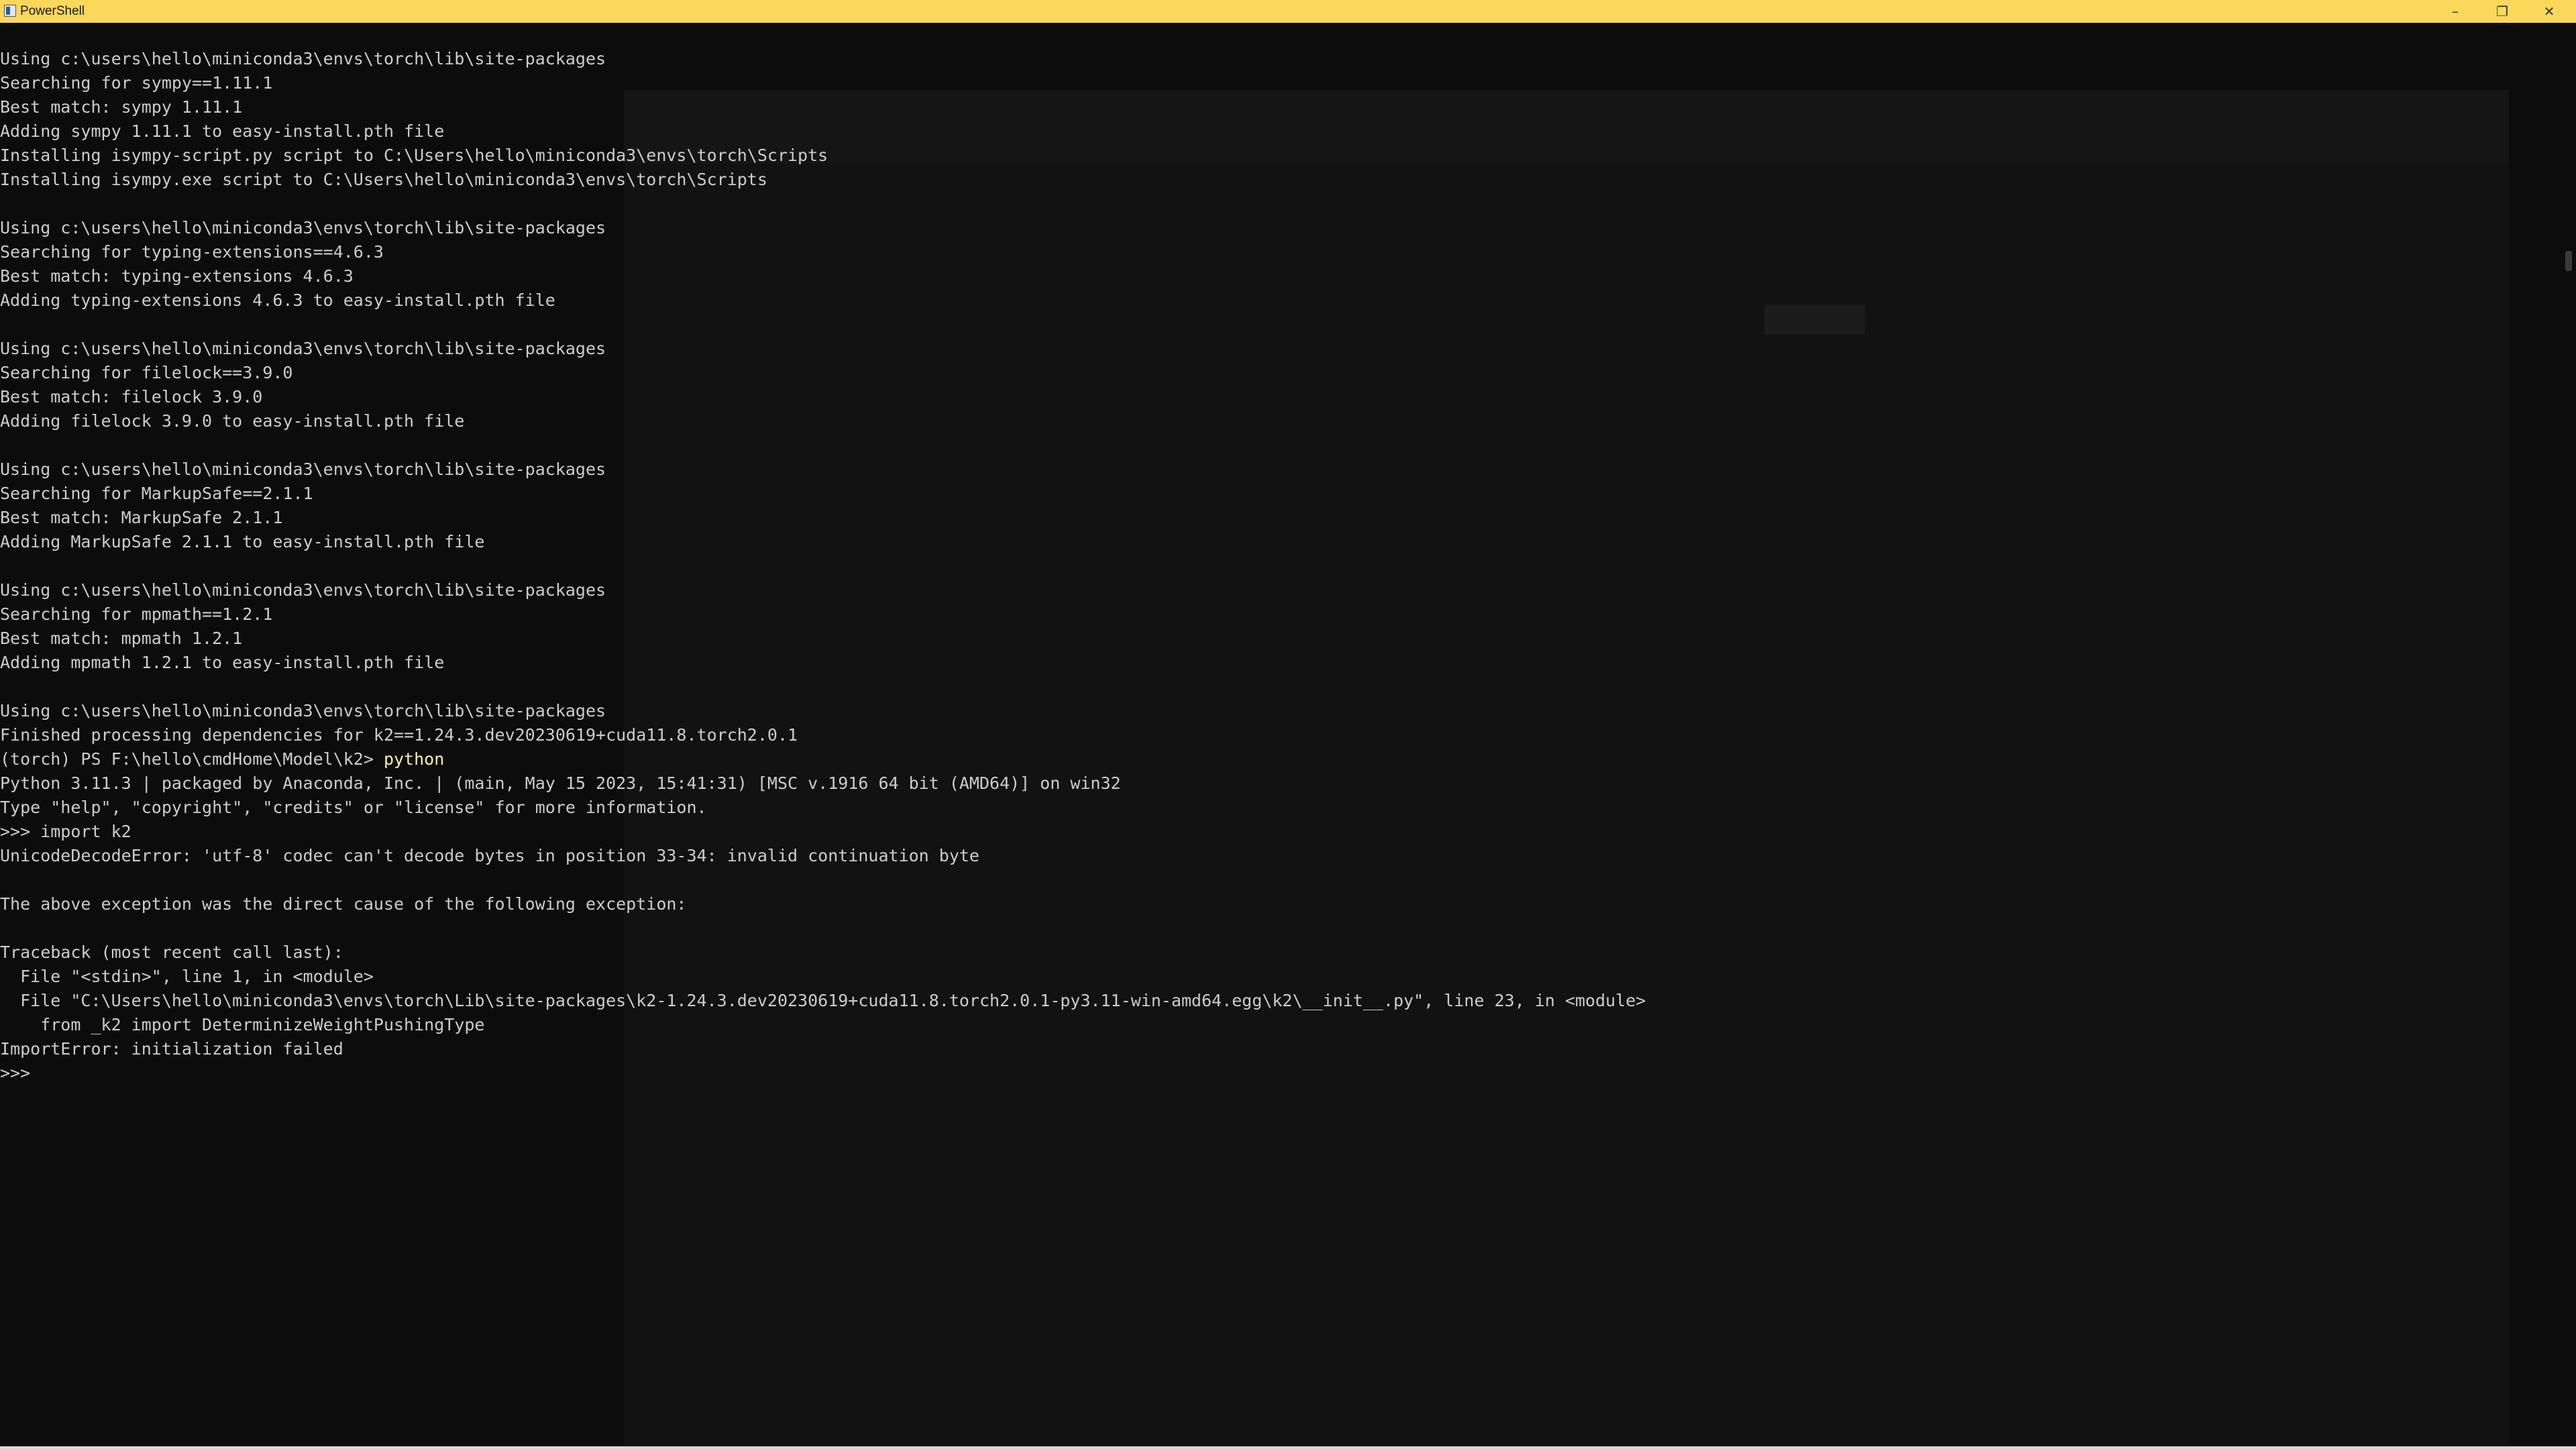  I want to click on terminal-line: Best match: sympy 1.11.1, so click(121, 107).